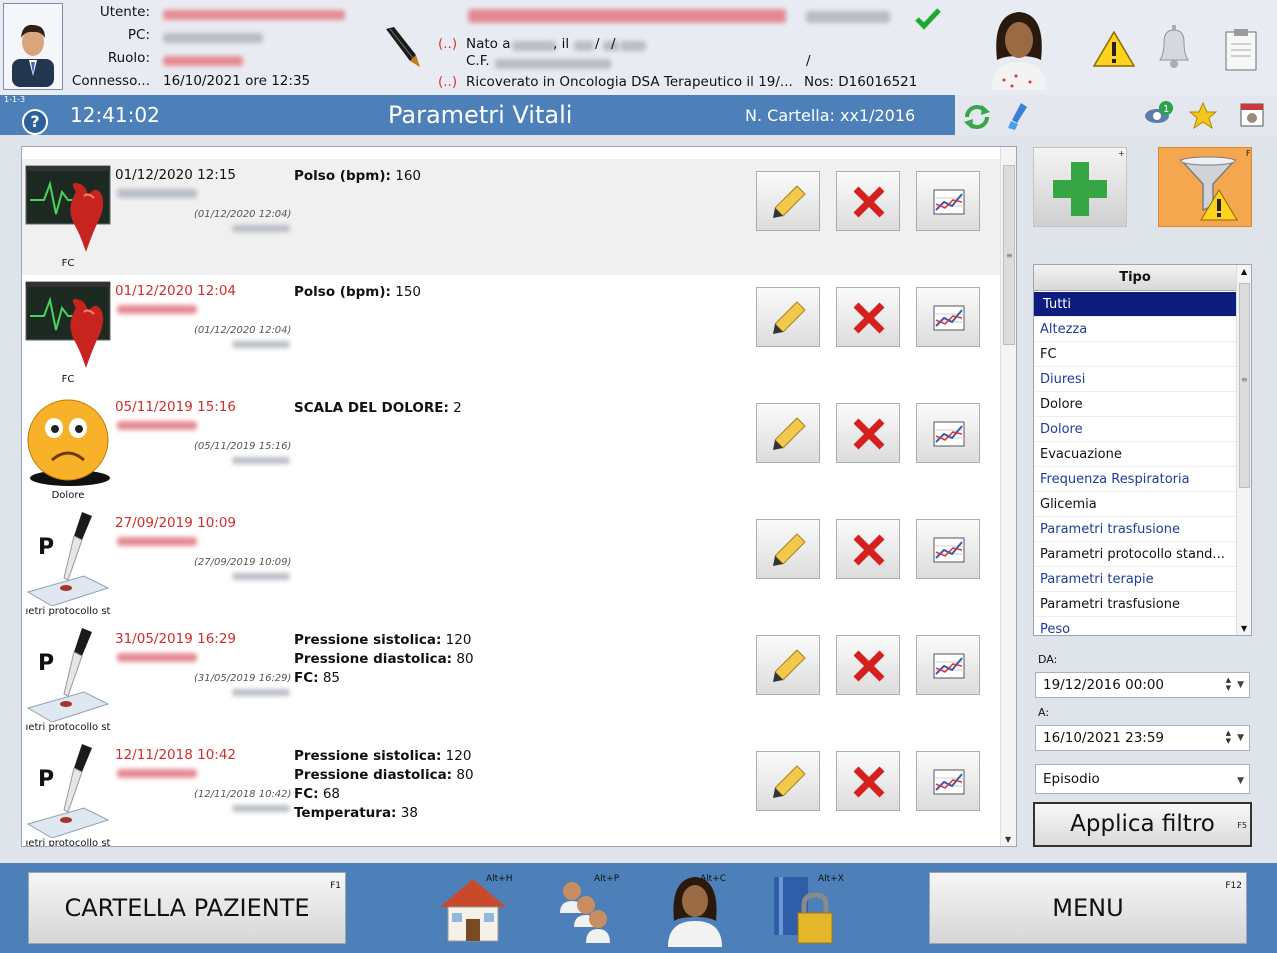 The image size is (1277, 953). What do you see at coordinates (176, 175) in the screenshot?
I see `record-date: 01/12/2020 12:15` at bounding box center [176, 175].